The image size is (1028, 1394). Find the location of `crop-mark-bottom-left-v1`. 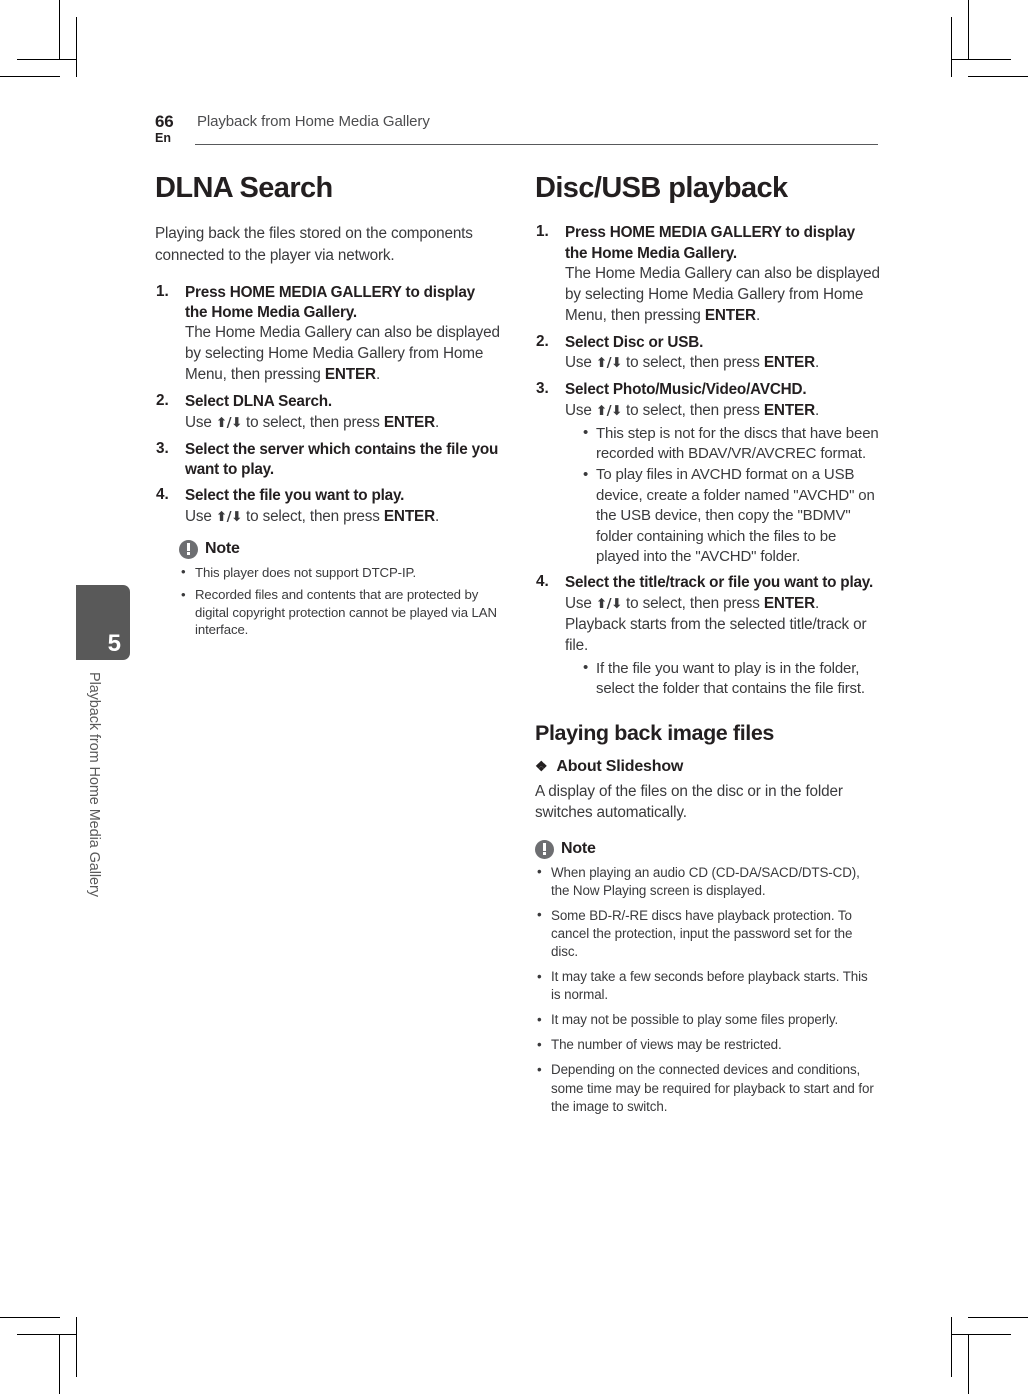

crop-mark-bottom-left-v1 is located at coordinates (59, 1364).